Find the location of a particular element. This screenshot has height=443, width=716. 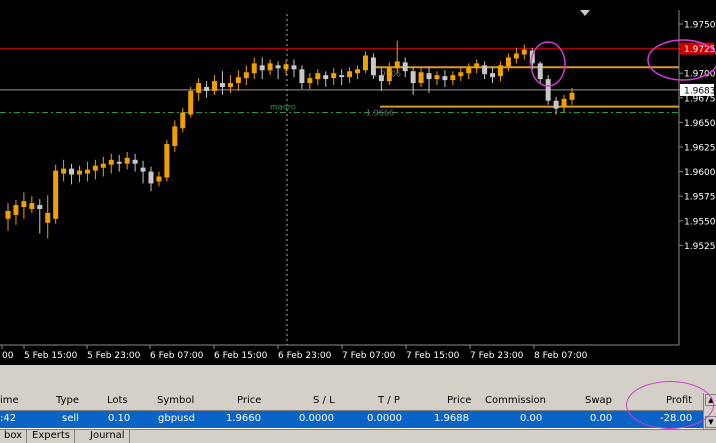

cell-price-current: 1.9688 is located at coordinates (451, 418).